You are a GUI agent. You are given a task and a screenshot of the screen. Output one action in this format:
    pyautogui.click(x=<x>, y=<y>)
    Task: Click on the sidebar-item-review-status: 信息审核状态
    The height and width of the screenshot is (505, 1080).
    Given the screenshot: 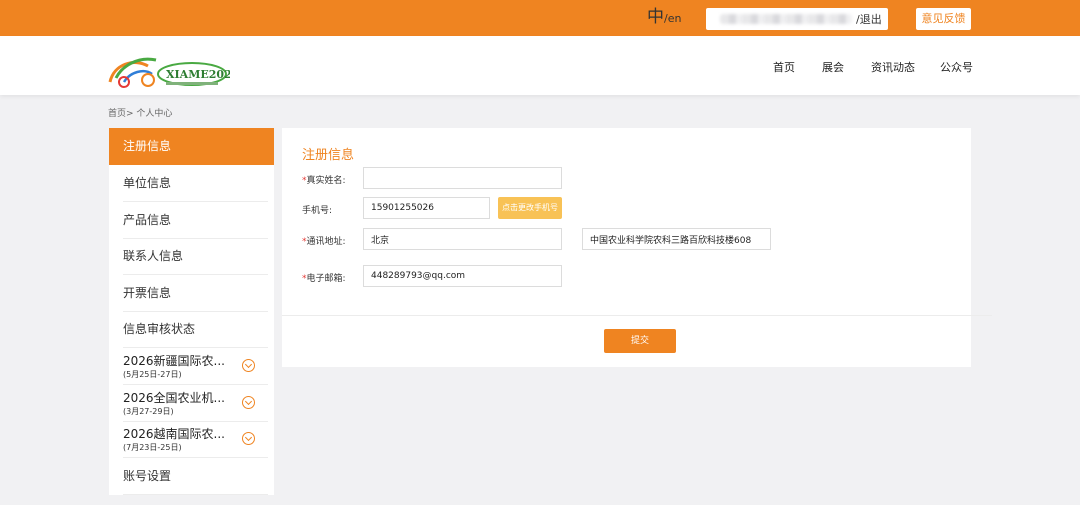 What is the action you would take?
    pyautogui.click(x=191, y=329)
    